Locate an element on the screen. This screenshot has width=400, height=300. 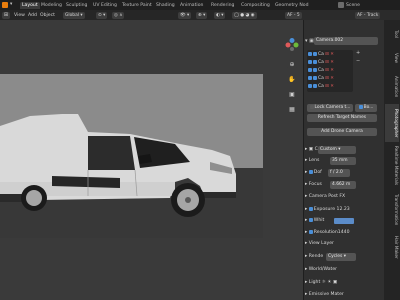
list-add-icon: + is located at coordinates (358, 53).